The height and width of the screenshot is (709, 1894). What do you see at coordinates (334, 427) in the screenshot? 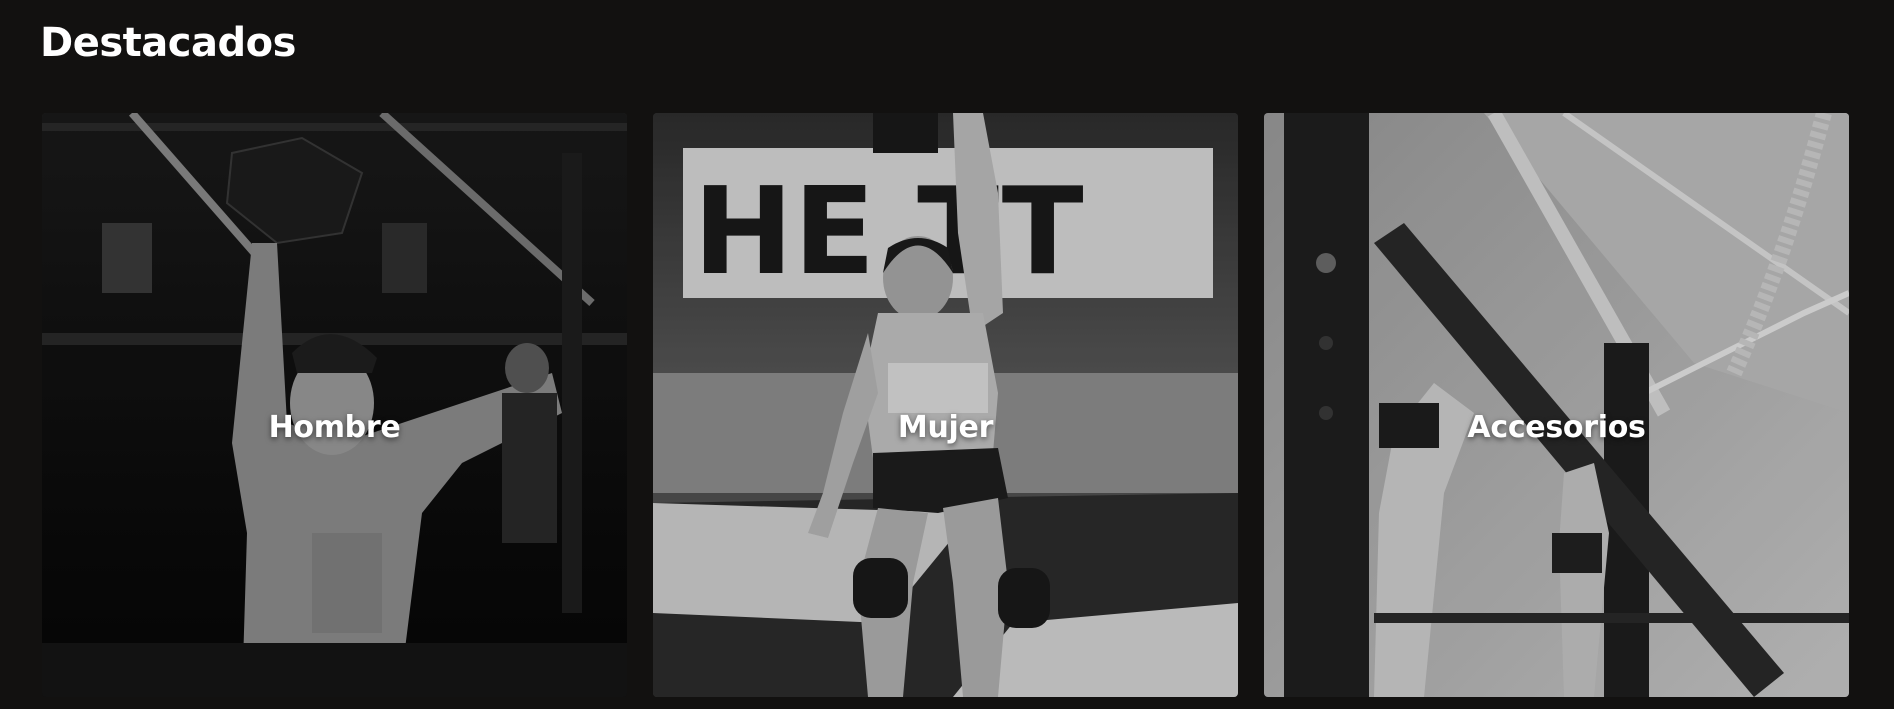
I see `card-label-hombre: Hombre` at bounding box center [334, 427].